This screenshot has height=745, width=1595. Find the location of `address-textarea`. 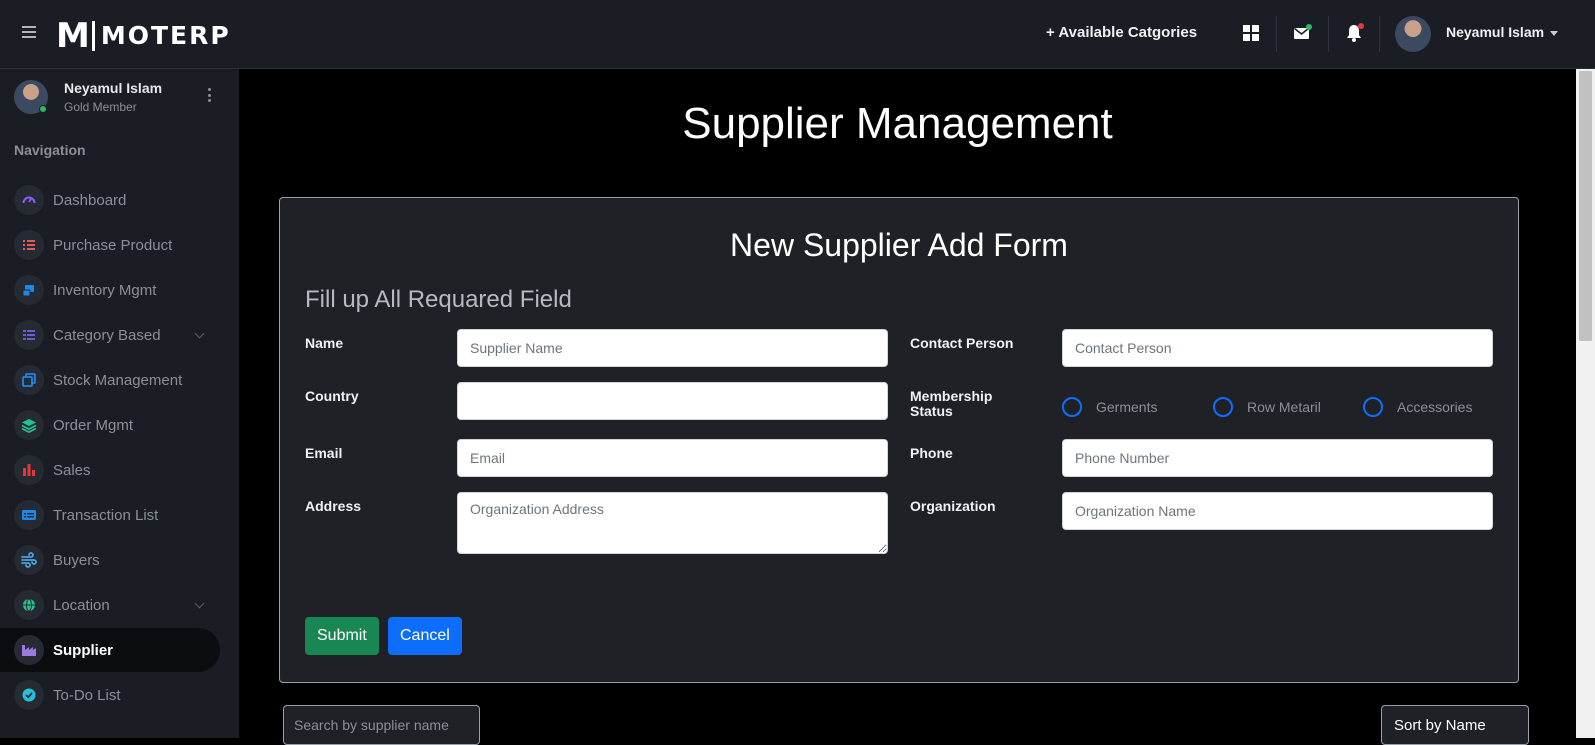

address-textarea is located at coordinates (672, 523).